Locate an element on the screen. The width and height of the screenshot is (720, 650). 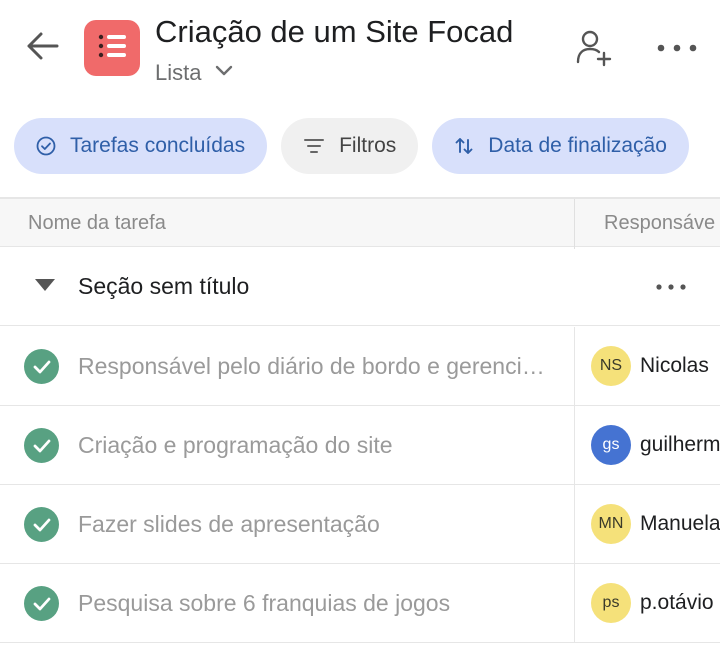
filter-icon is located at coordinates (314, 146).